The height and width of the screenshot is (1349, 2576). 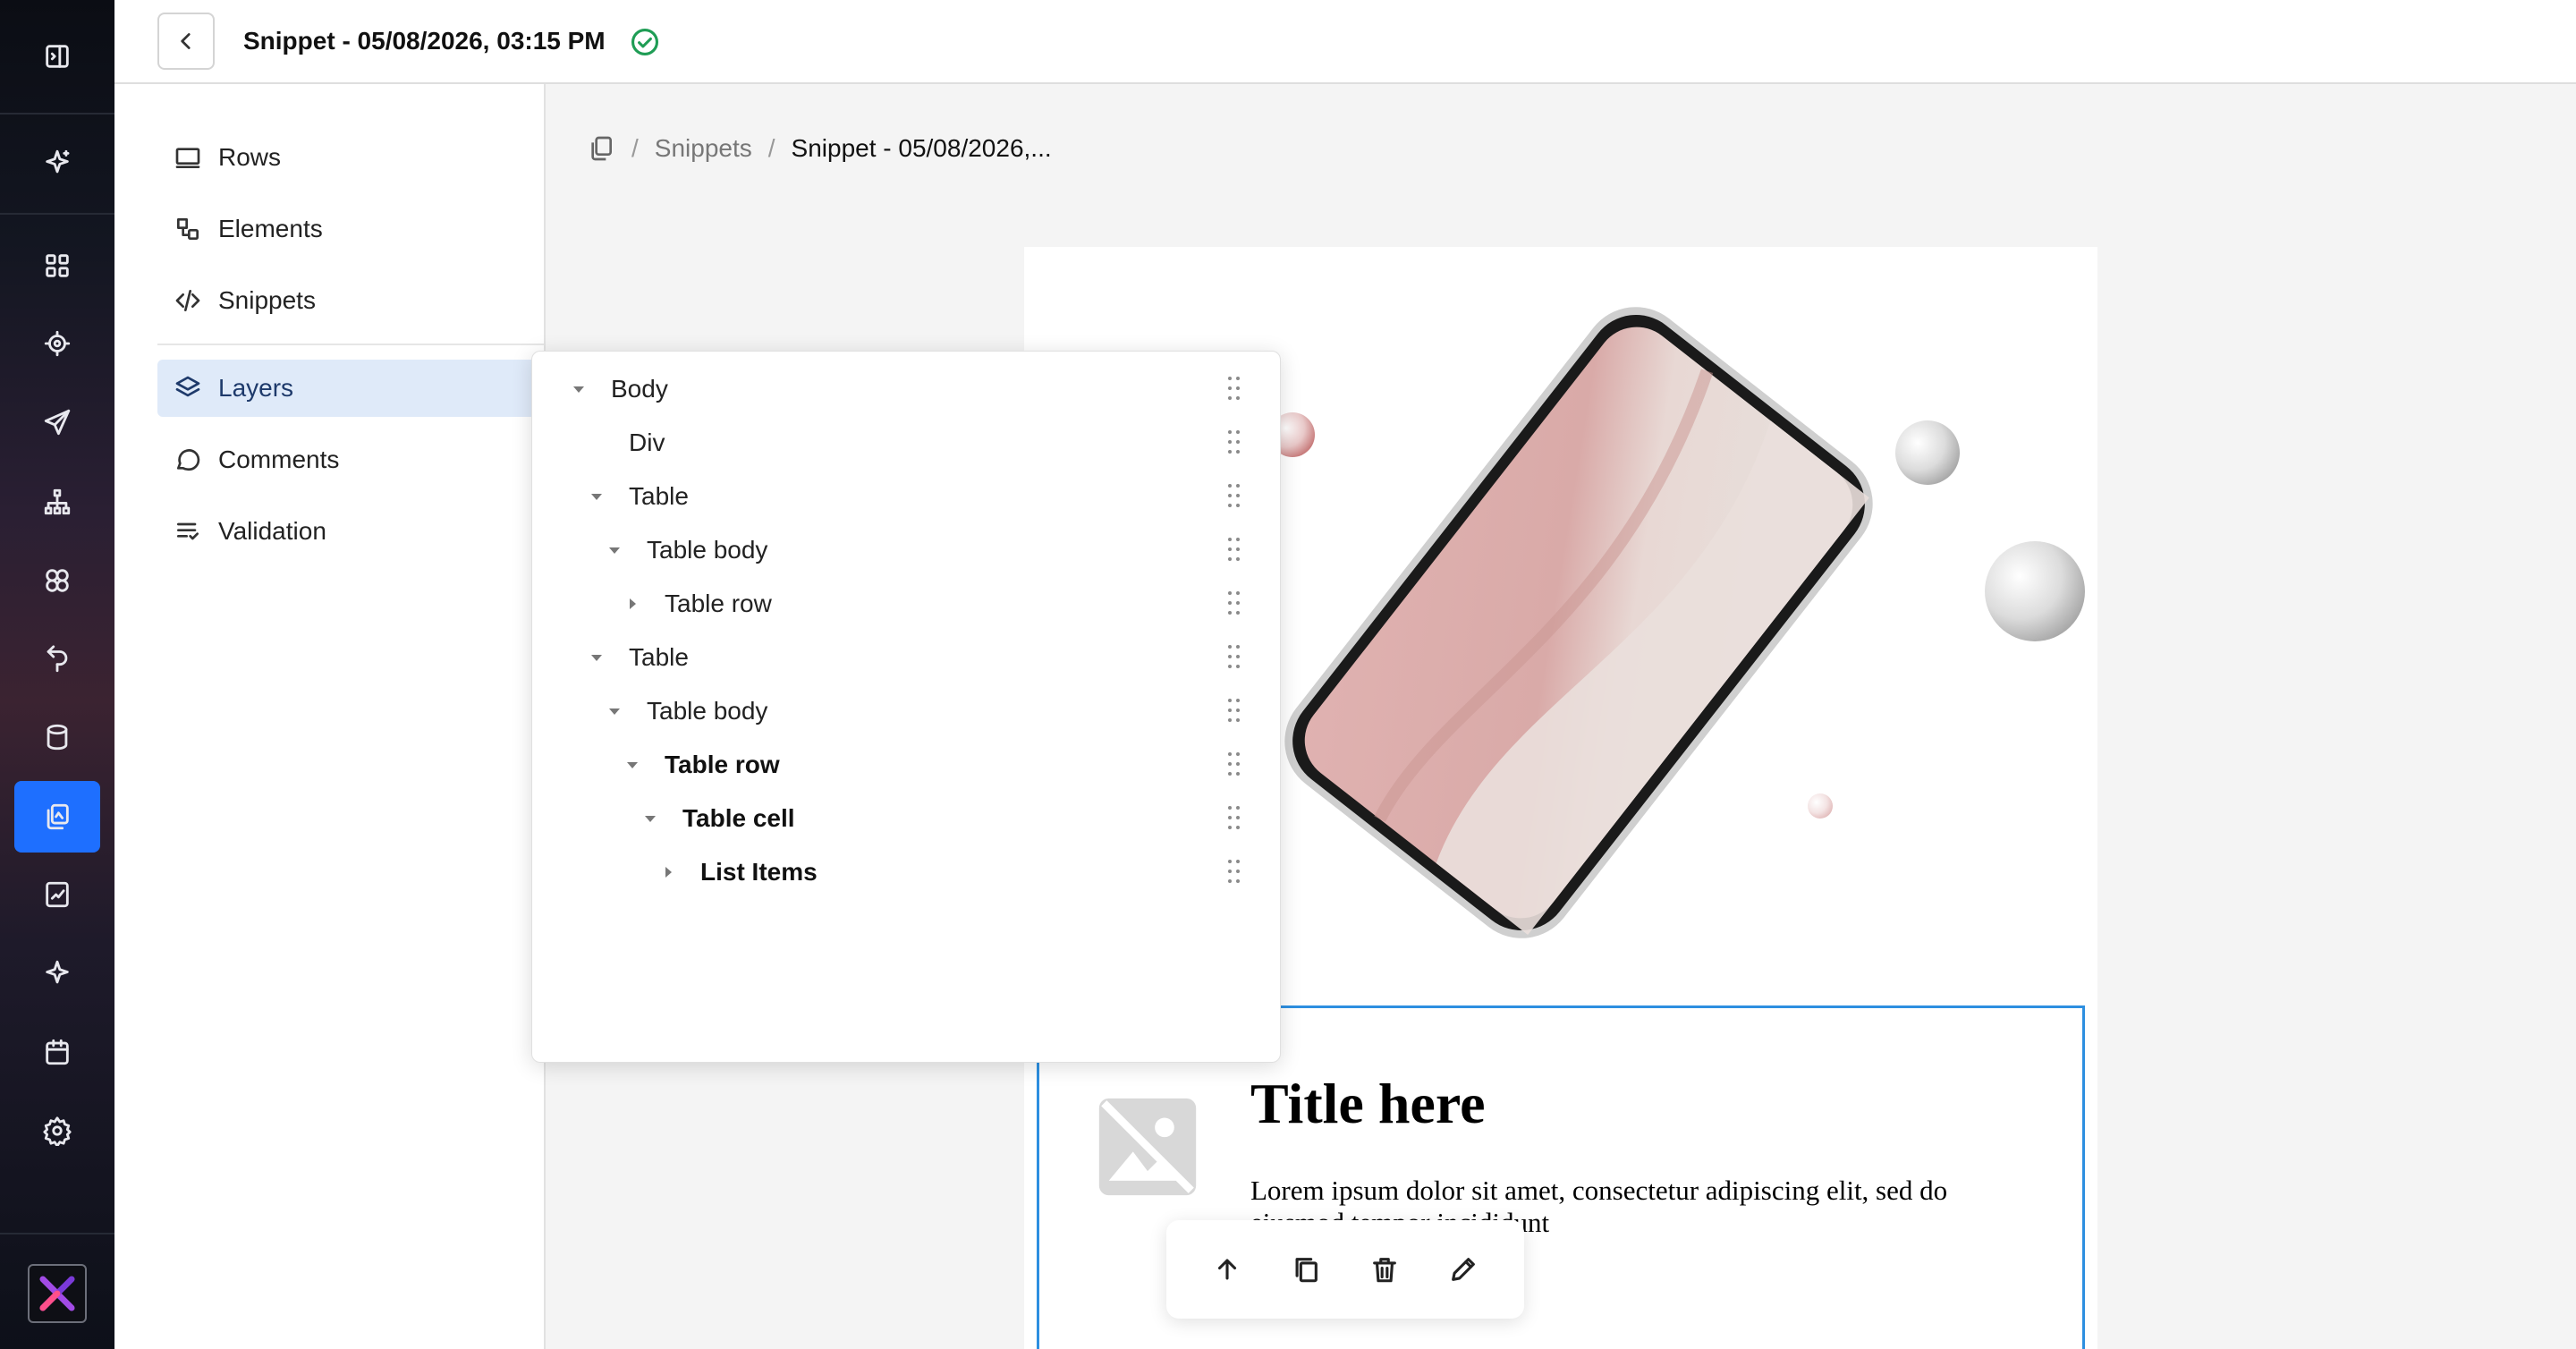 I want to click on pencil-icon, so click(x=1463, y=1269).